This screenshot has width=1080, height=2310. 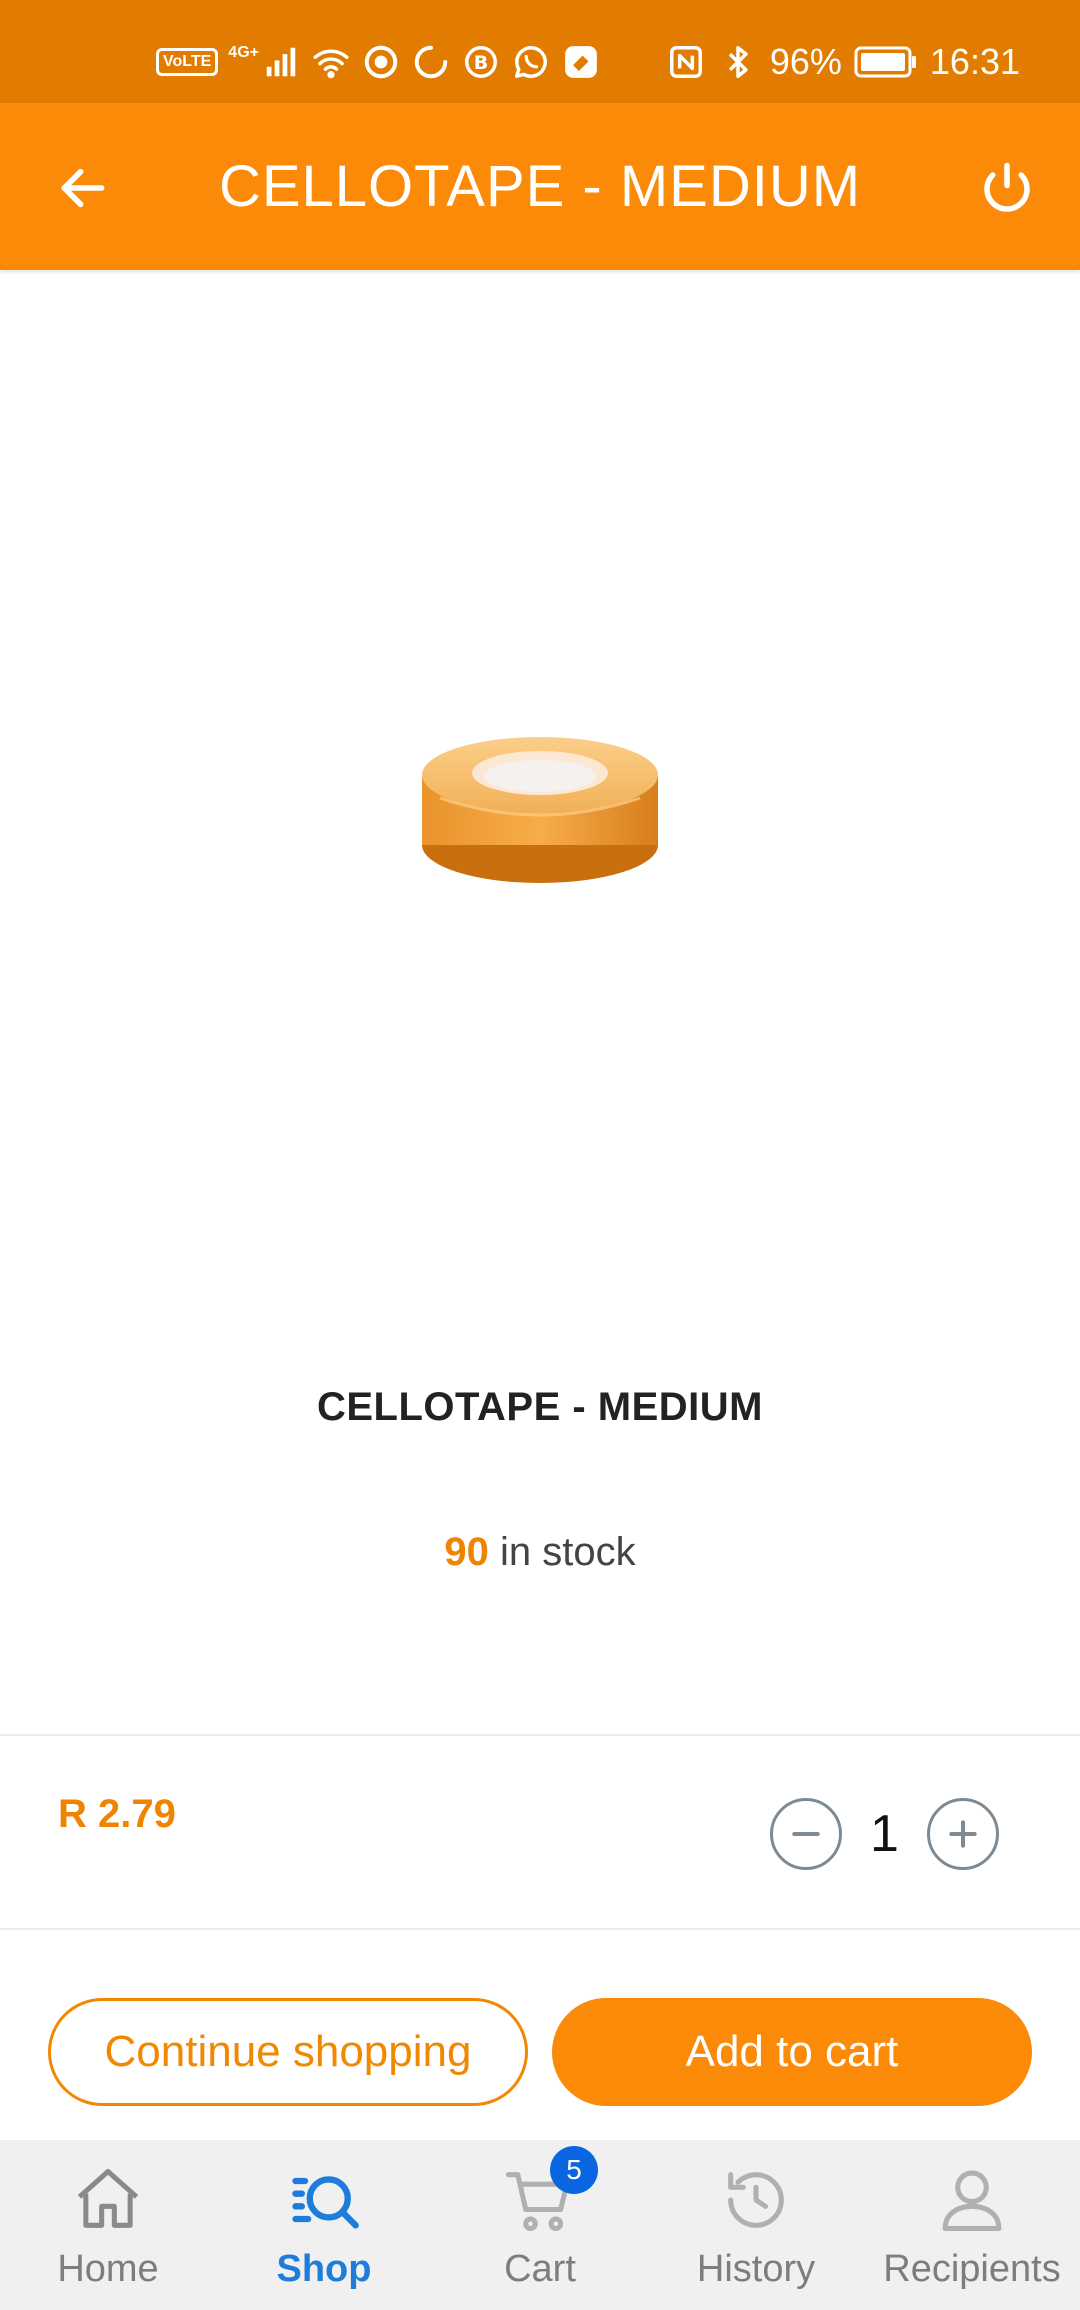 I want to click on clock: 16:31, so click(x=974, y=61).